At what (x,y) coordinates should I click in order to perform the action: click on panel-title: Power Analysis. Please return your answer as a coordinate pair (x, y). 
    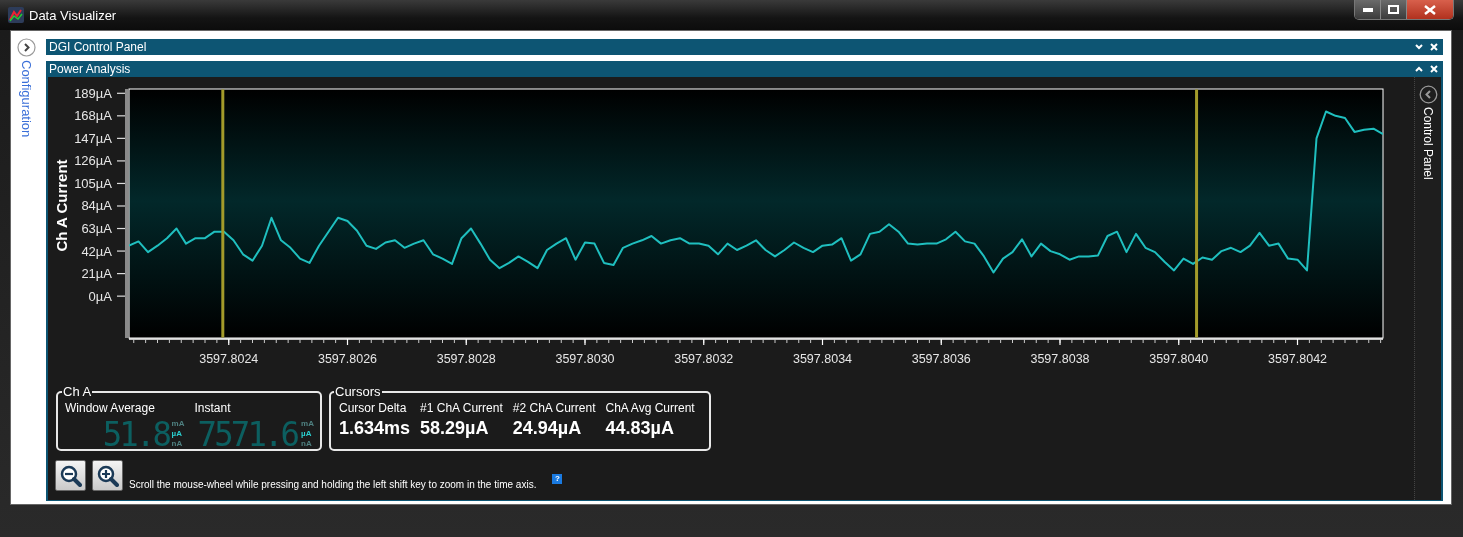
    Looking at the image, I should click on (90, 69).